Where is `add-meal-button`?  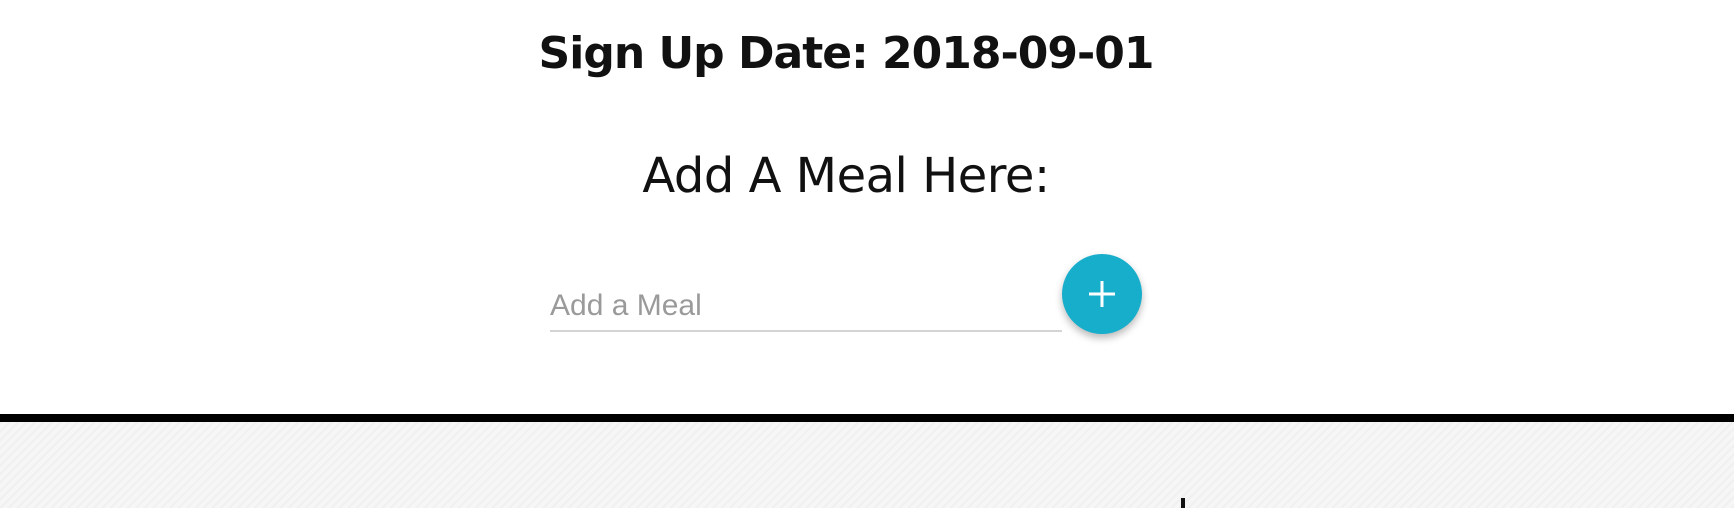
add-meal-button is located at coordinates (1102, 294).